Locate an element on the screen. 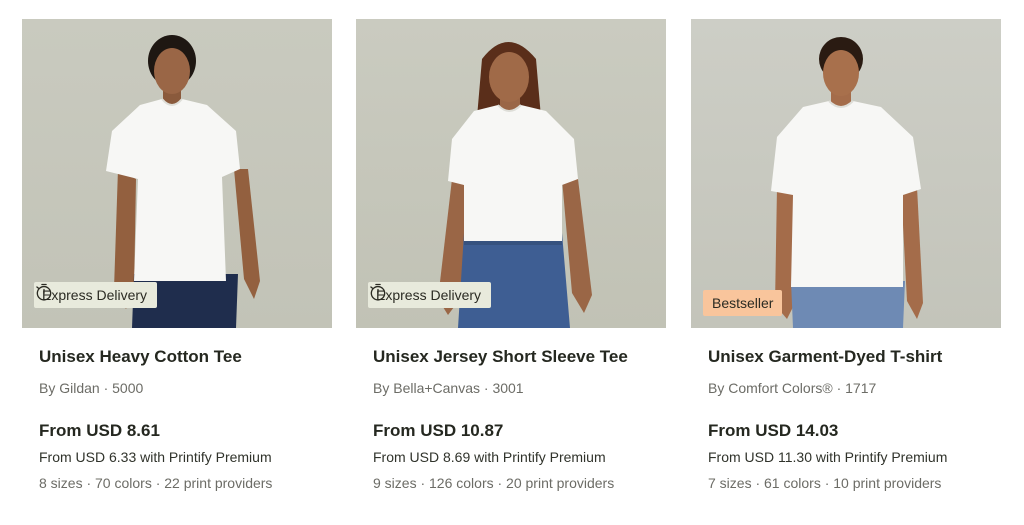 This screenshot has height=525, width=1024. product-title: Unisex Garment-Dyed T-shirt is located at coordinates (825, 357).